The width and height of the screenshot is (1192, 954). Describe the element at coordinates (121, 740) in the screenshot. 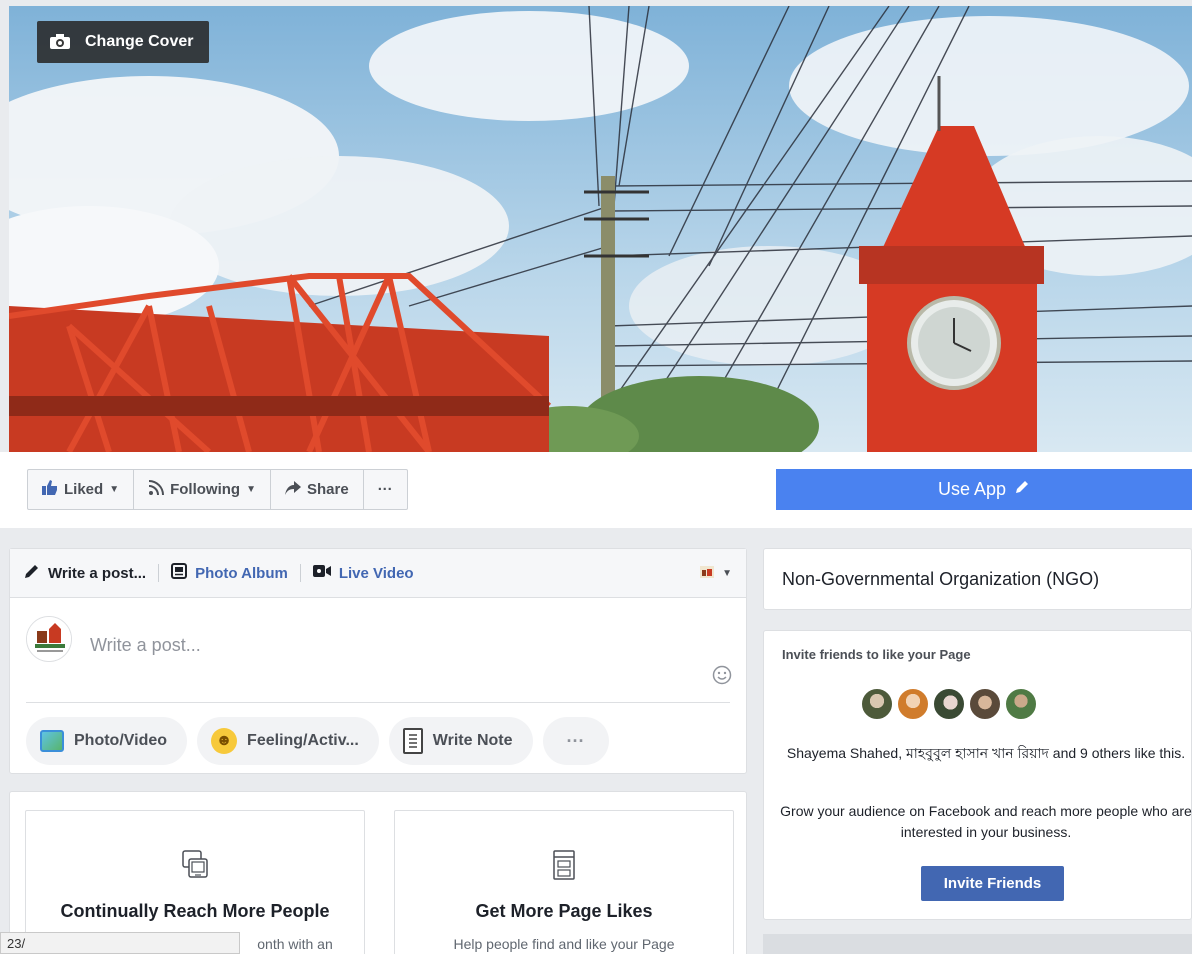

I see `photo-video-label: Photo/Video` at that location.